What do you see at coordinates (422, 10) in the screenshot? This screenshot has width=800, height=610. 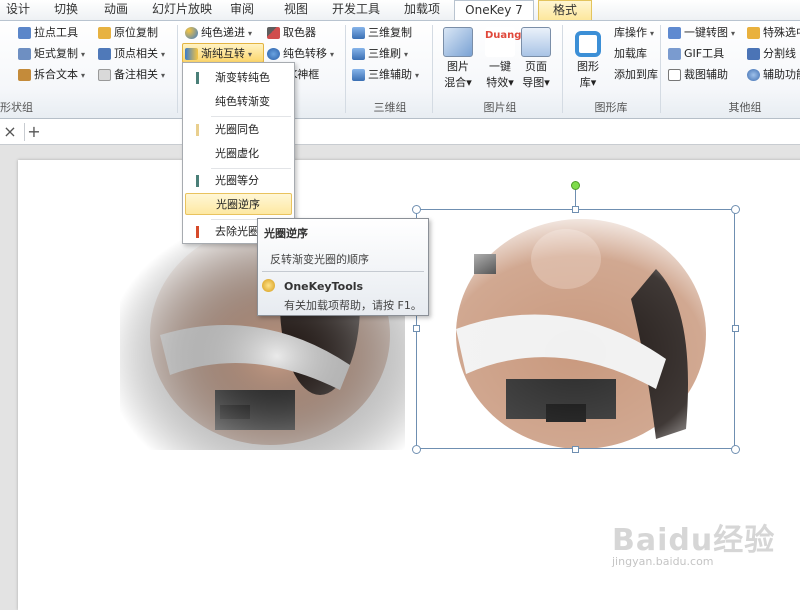 I see `tab-addins: 加载项` at bounding box center [422, 10].